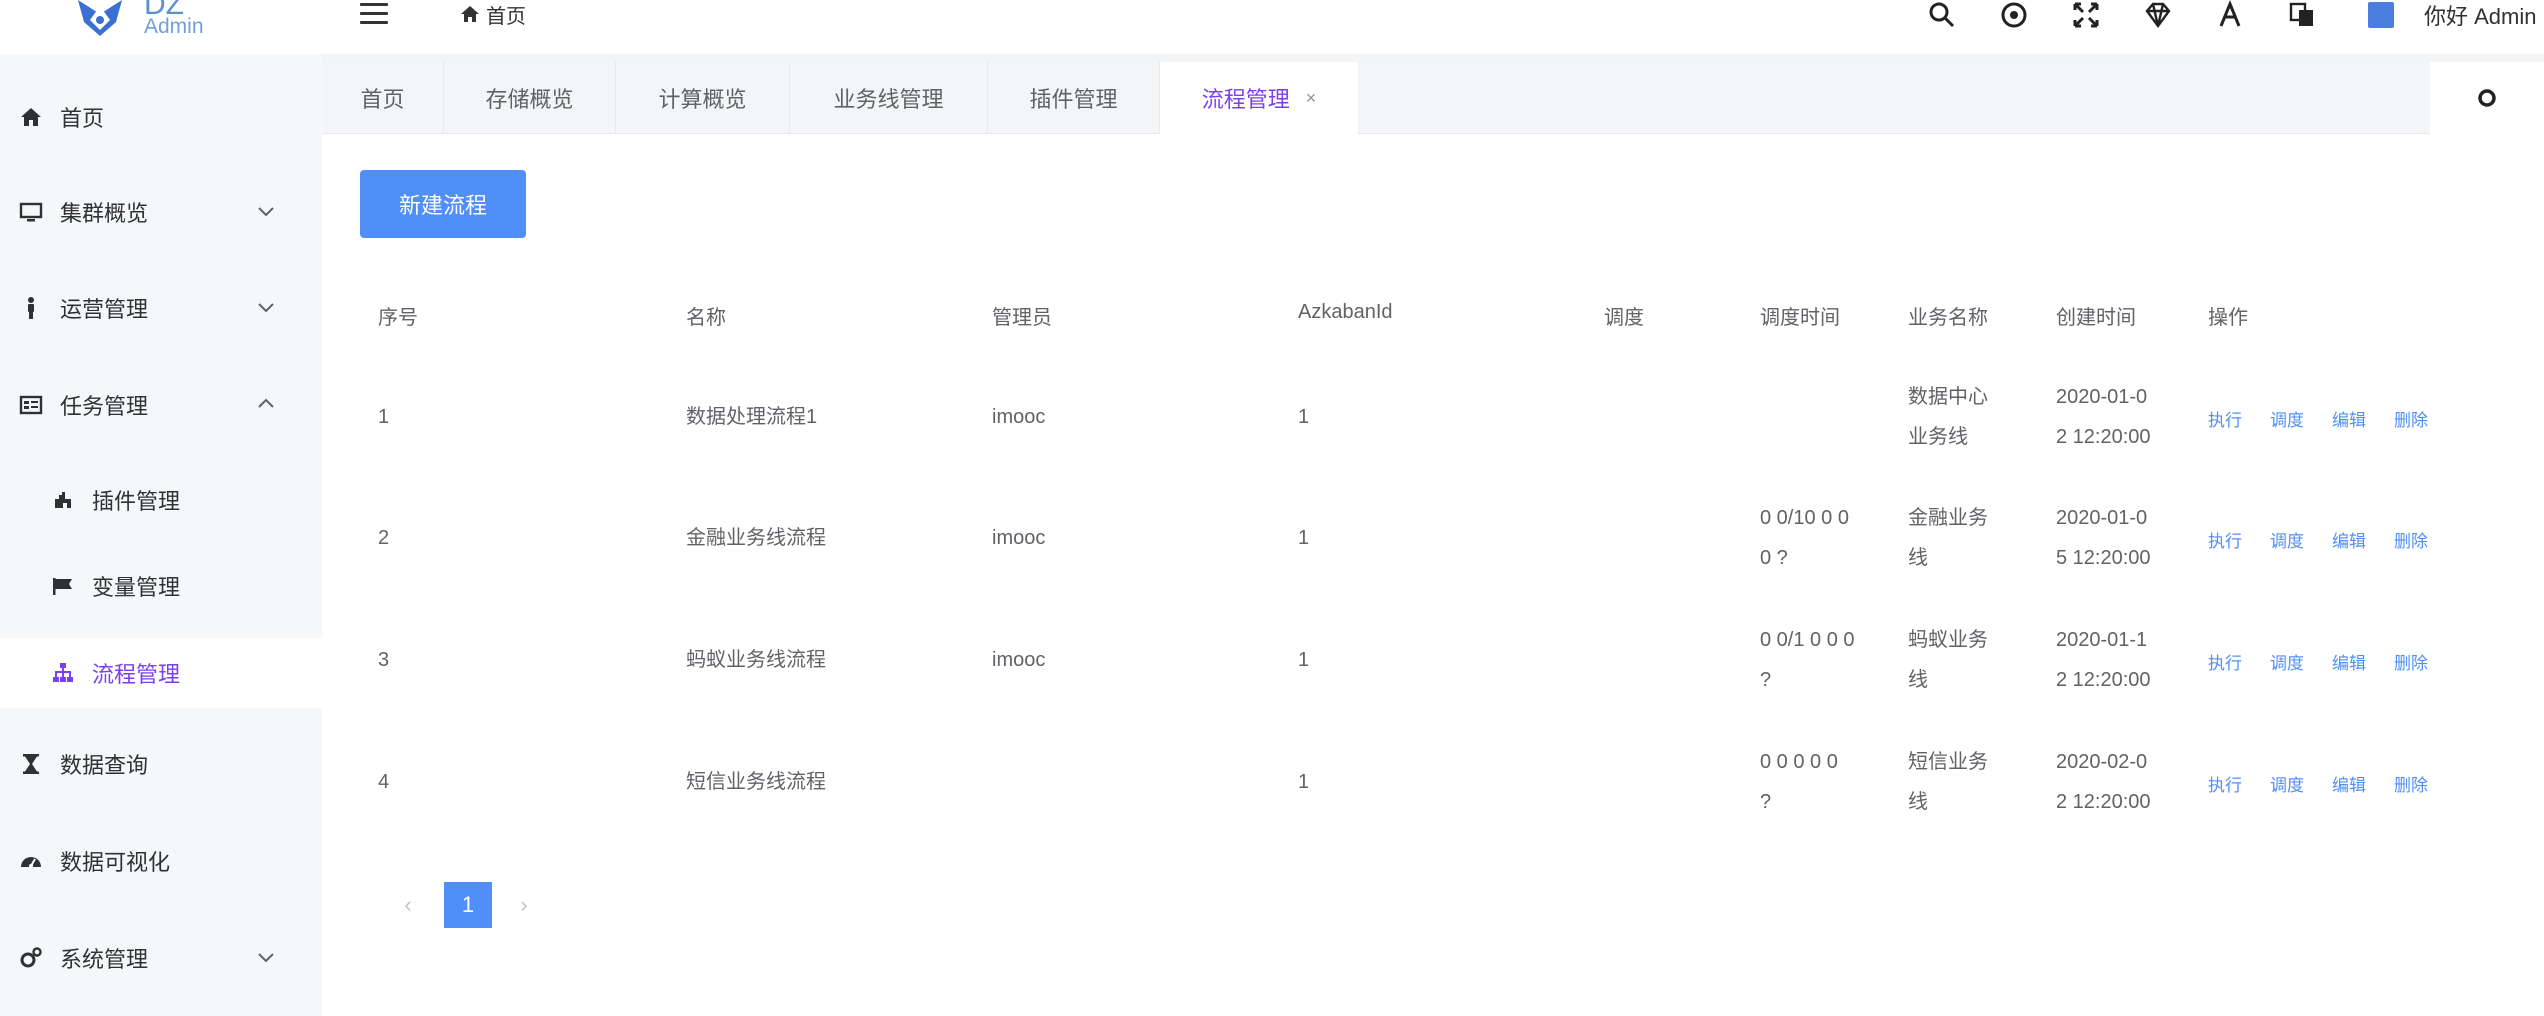 This screenshot has width=2544, height=1016. What do you see at coordinates (1311, 98) in the screenshot?
I see `close-icon: ×` at bounding box center [1311, 98].